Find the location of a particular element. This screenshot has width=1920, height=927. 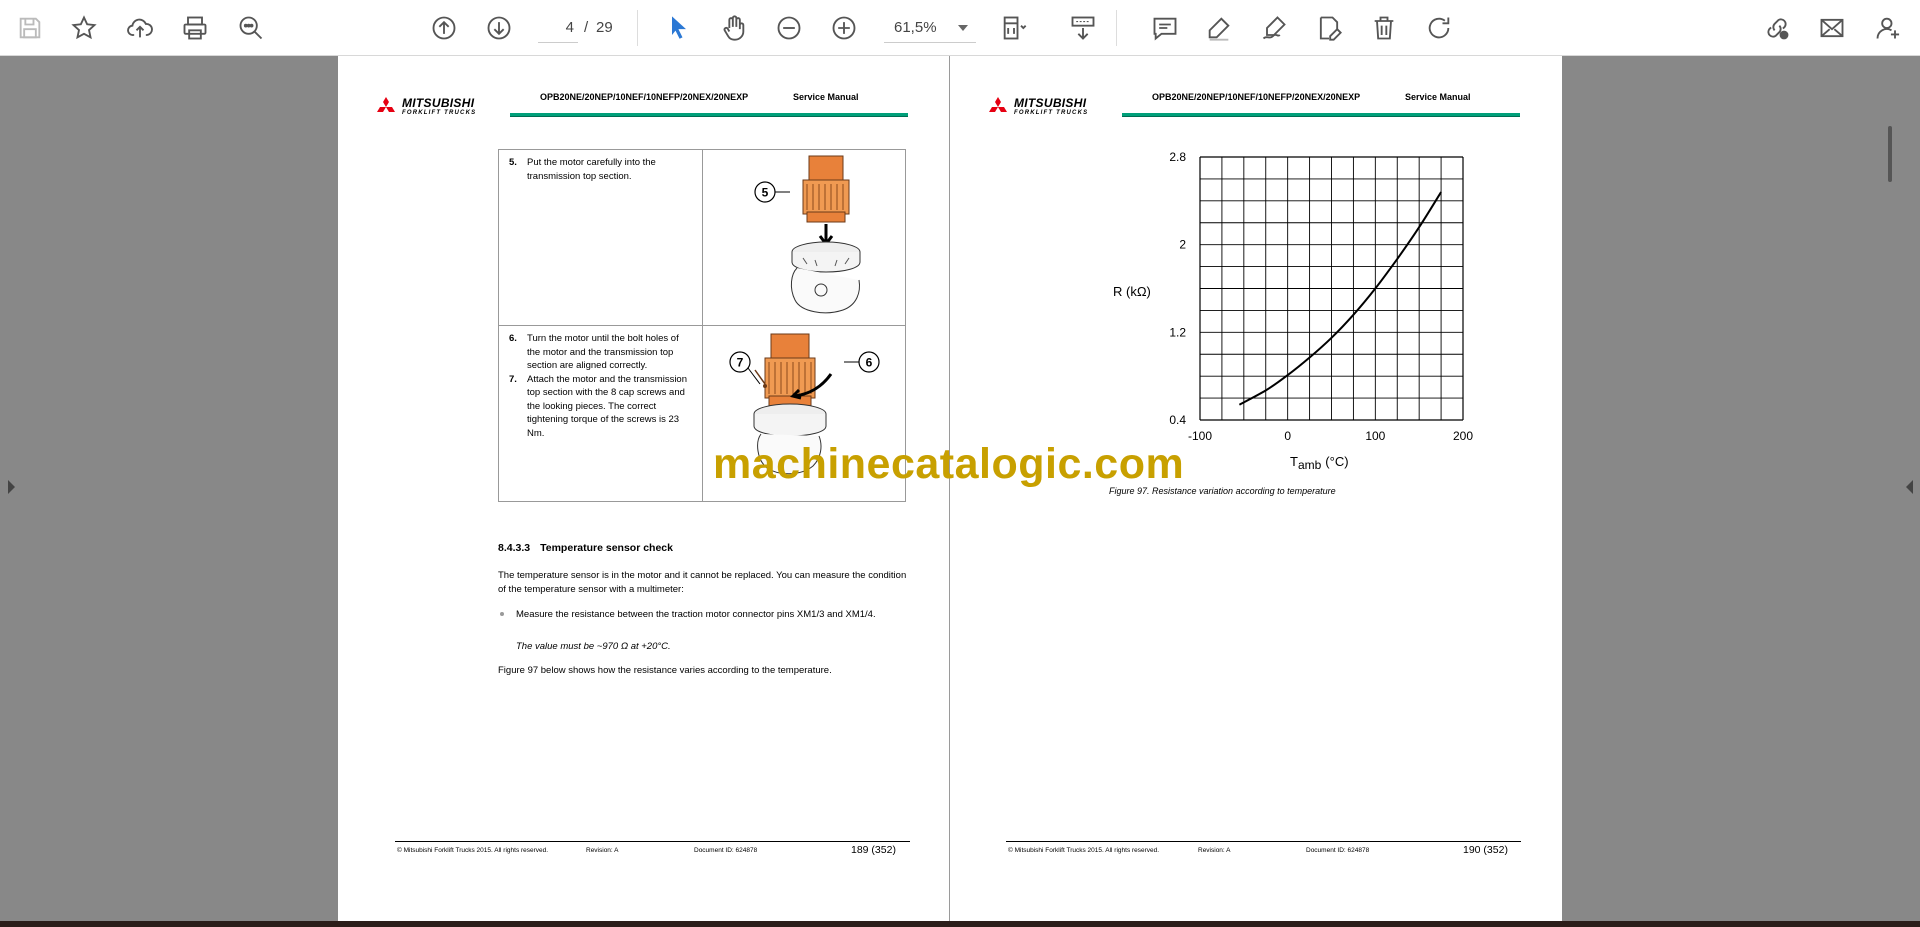

motor-insert-illustration is located at coordinates (825, 234).